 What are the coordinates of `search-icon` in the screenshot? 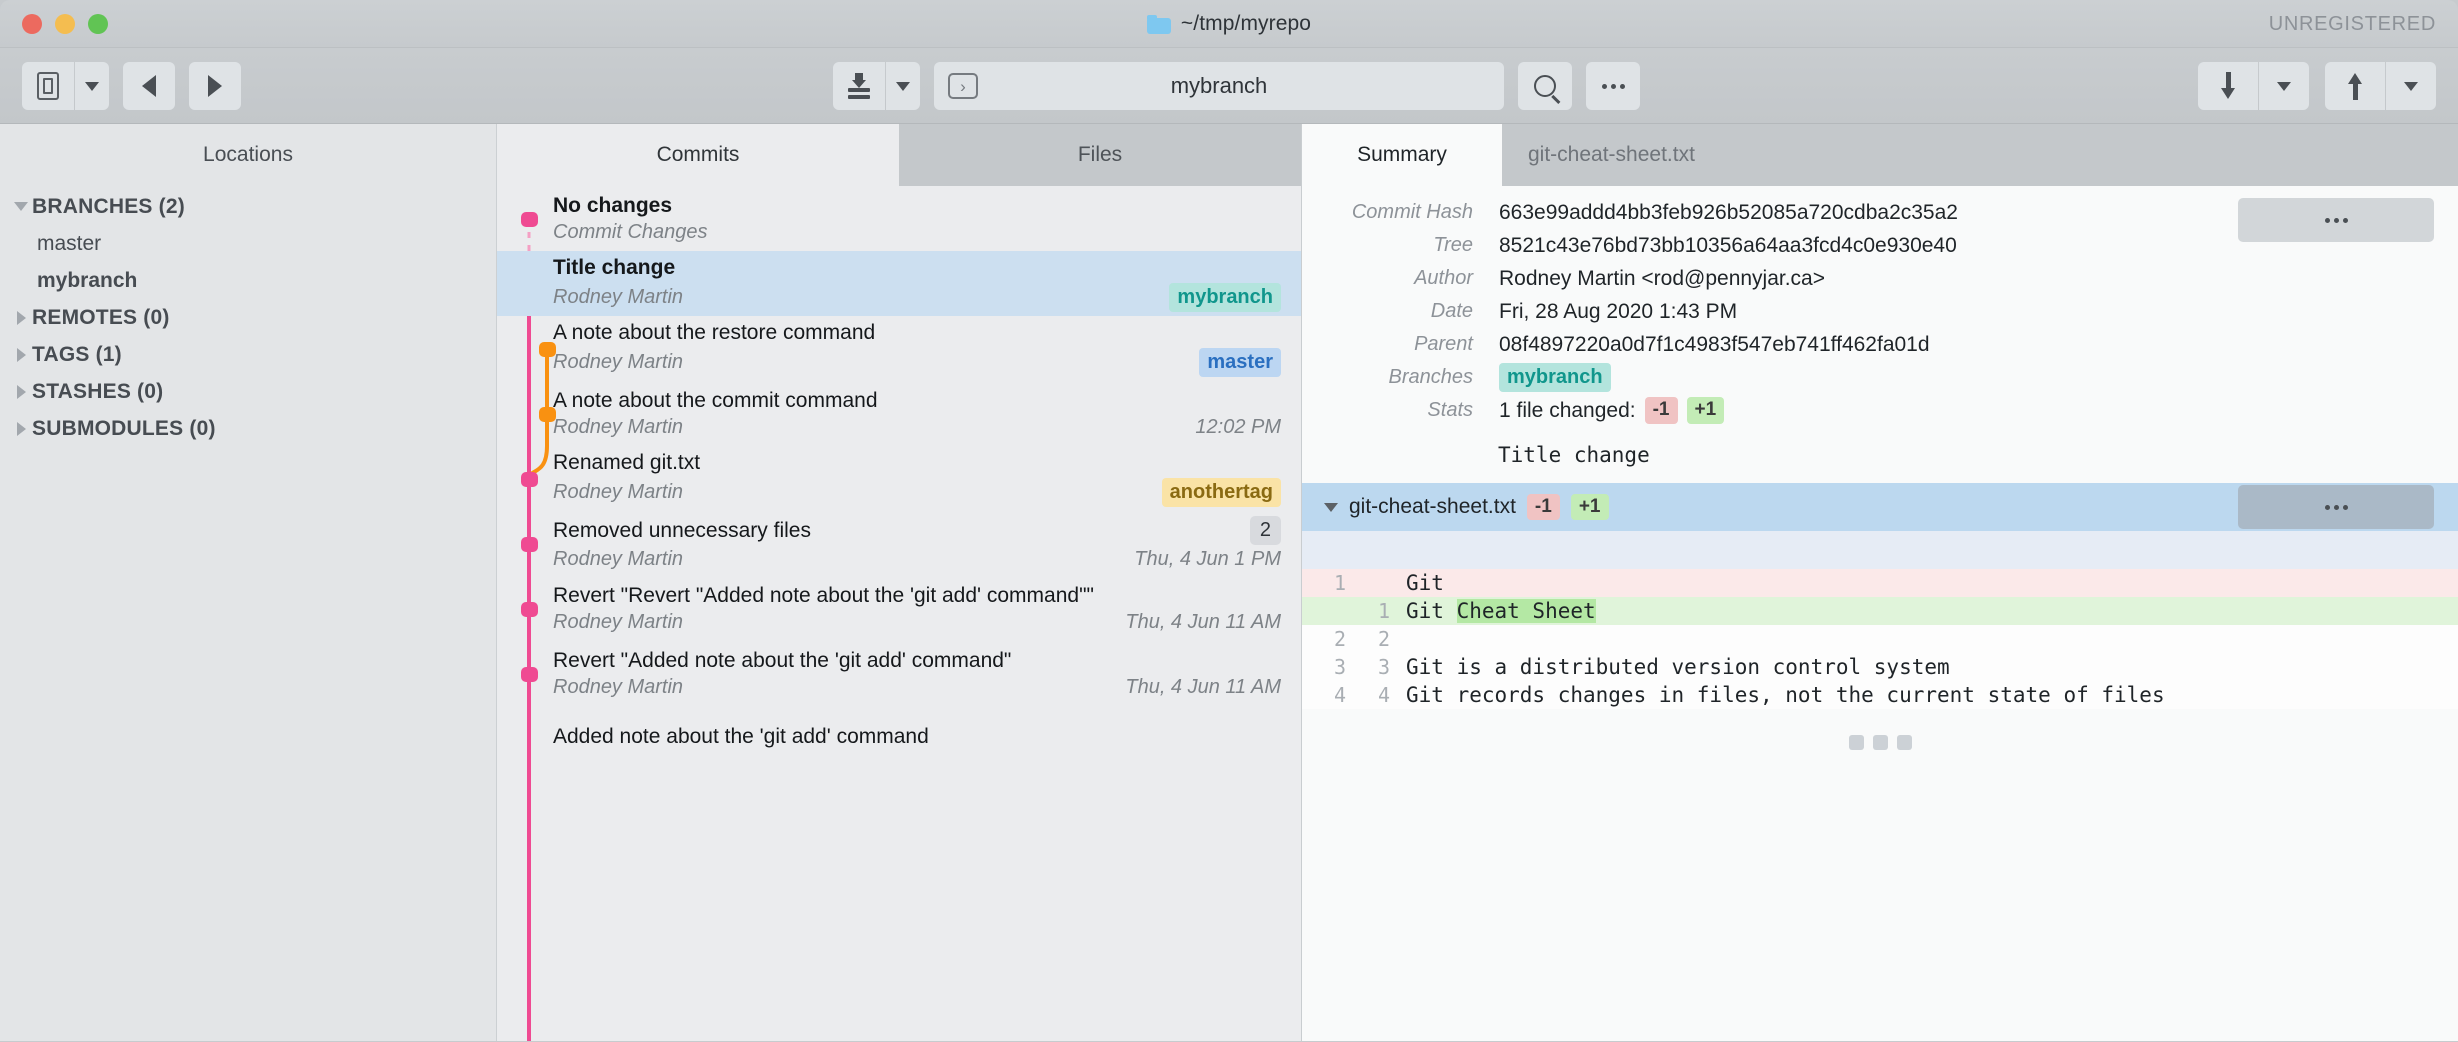 It's located at (1545, 86).